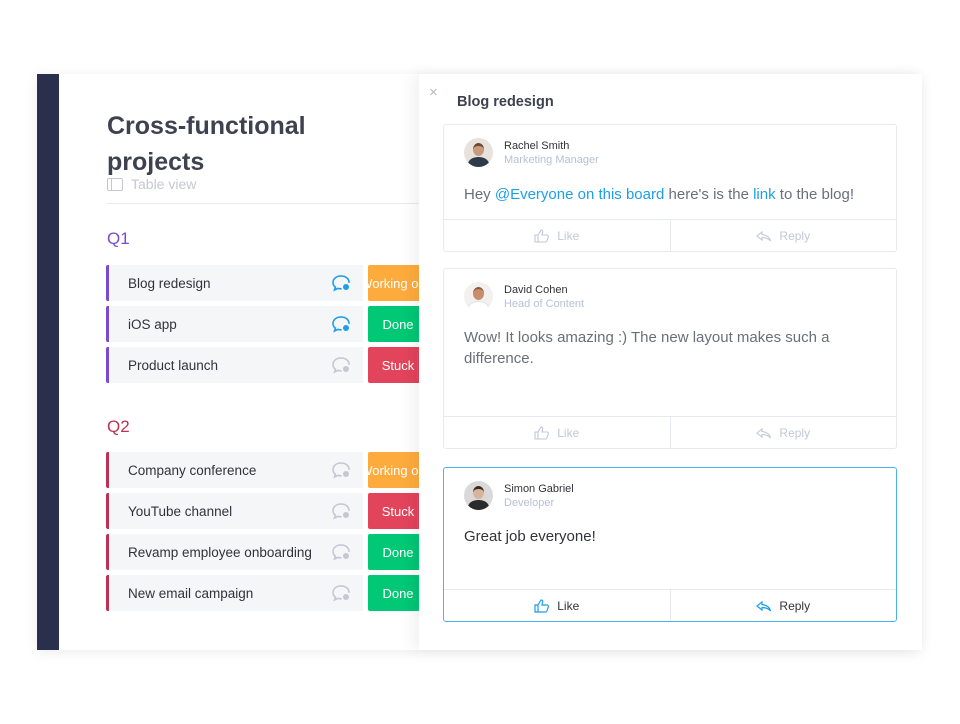 This screenshot has height=724, width=960. Describe the element at coordinates (530, 536) in the screenshot. I see `post-text: Great job everyone!` at that location.